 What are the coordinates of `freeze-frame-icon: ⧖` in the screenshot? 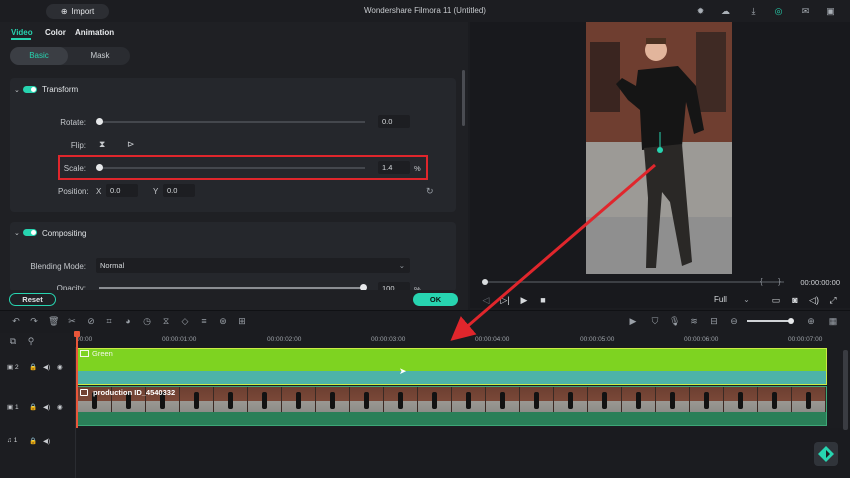 It's located at (166, 321).